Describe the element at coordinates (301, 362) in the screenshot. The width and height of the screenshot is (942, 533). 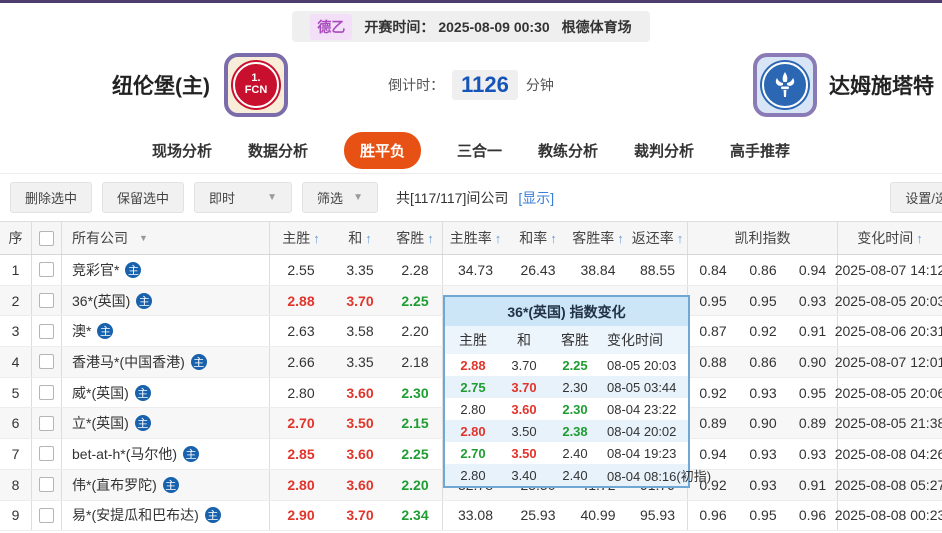
I see `home-odds: 2.66` at that location.